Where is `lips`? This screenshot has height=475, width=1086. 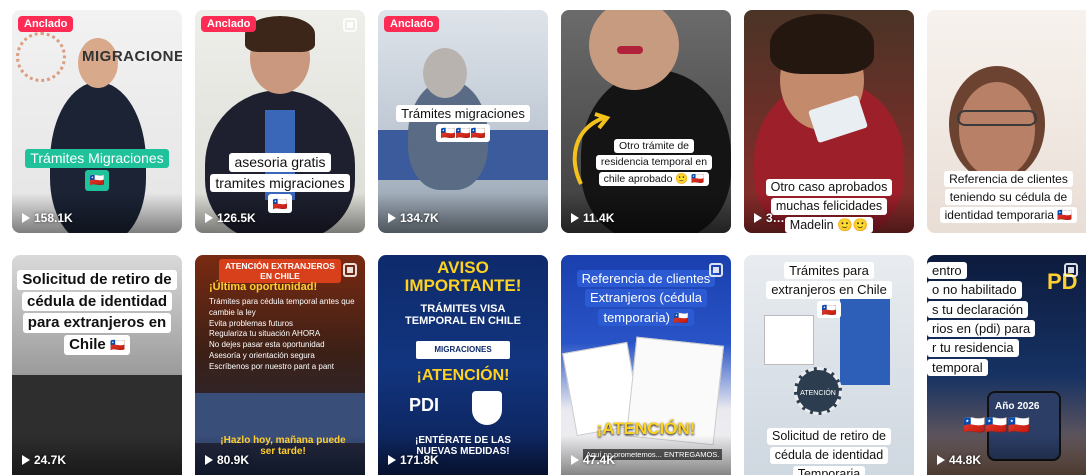 lips is located at coordinates (630, 50).